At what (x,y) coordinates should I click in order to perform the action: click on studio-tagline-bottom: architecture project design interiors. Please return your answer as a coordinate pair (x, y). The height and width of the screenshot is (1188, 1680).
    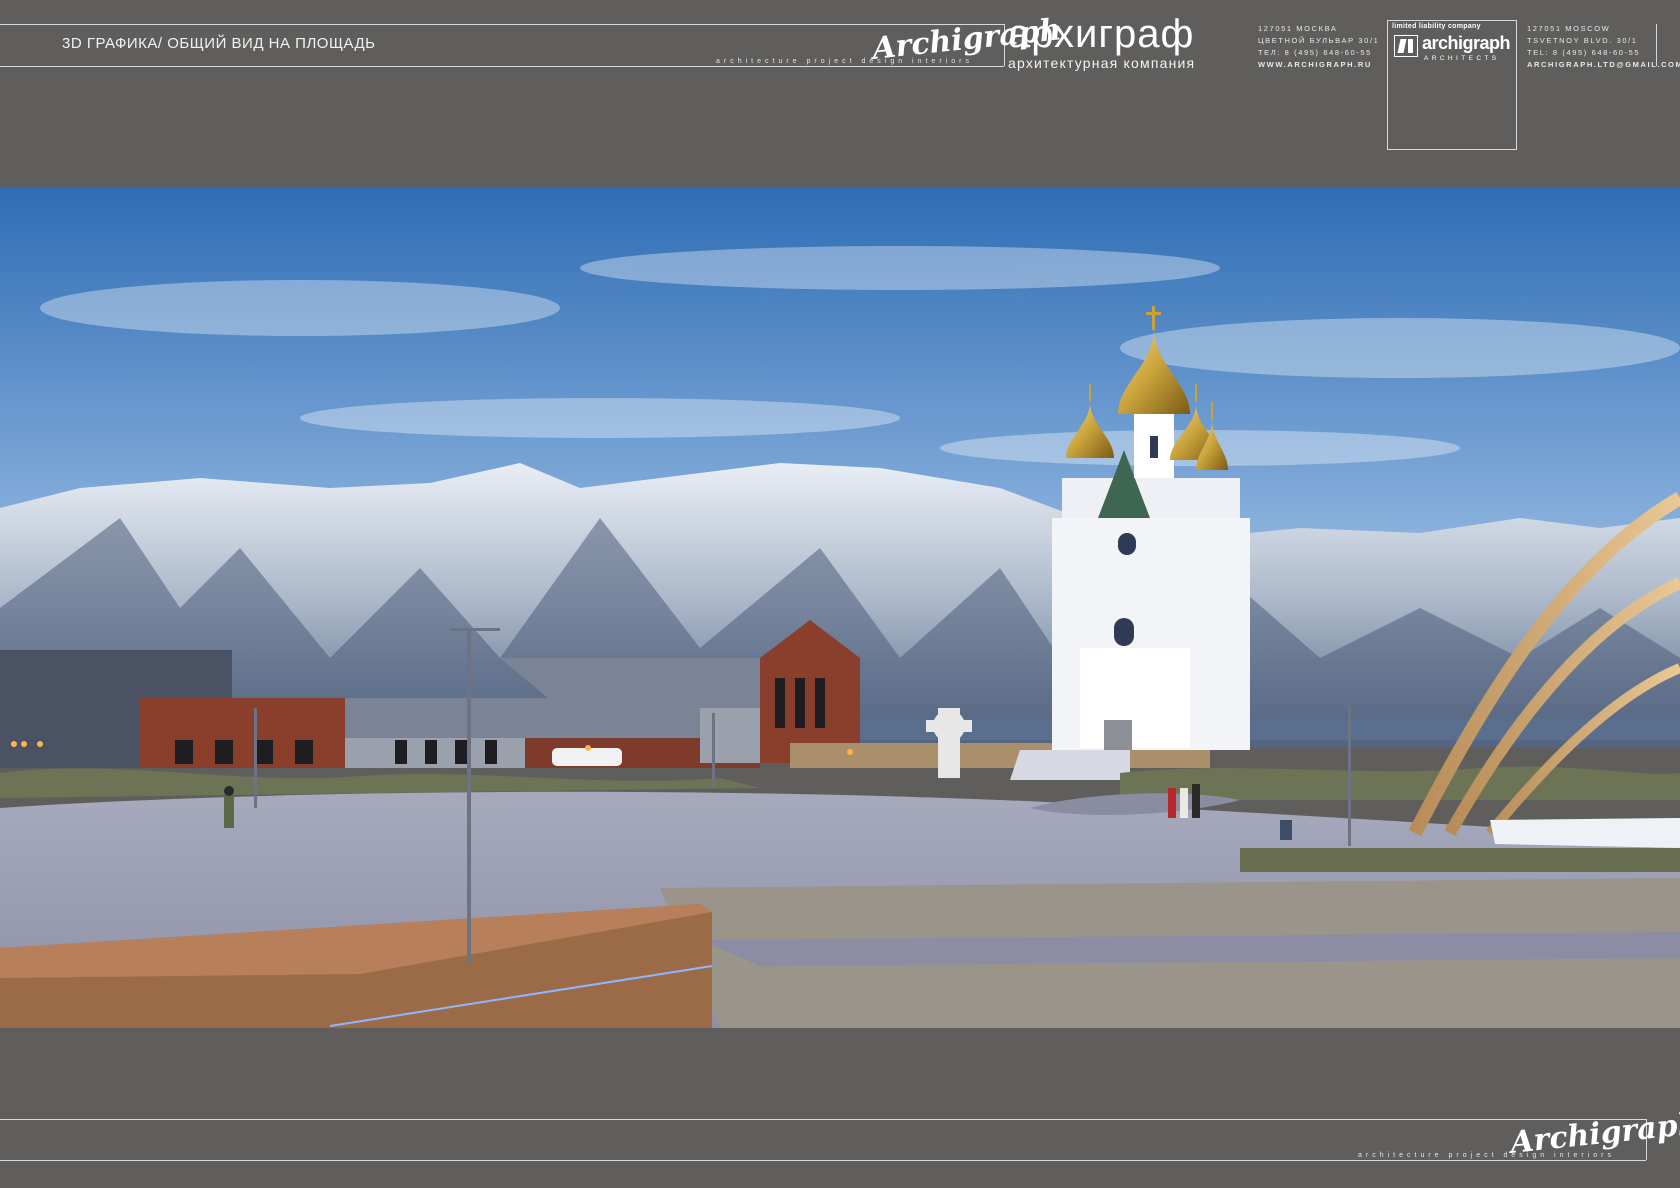
    Looking at the image, I should click on (1486, 1155).